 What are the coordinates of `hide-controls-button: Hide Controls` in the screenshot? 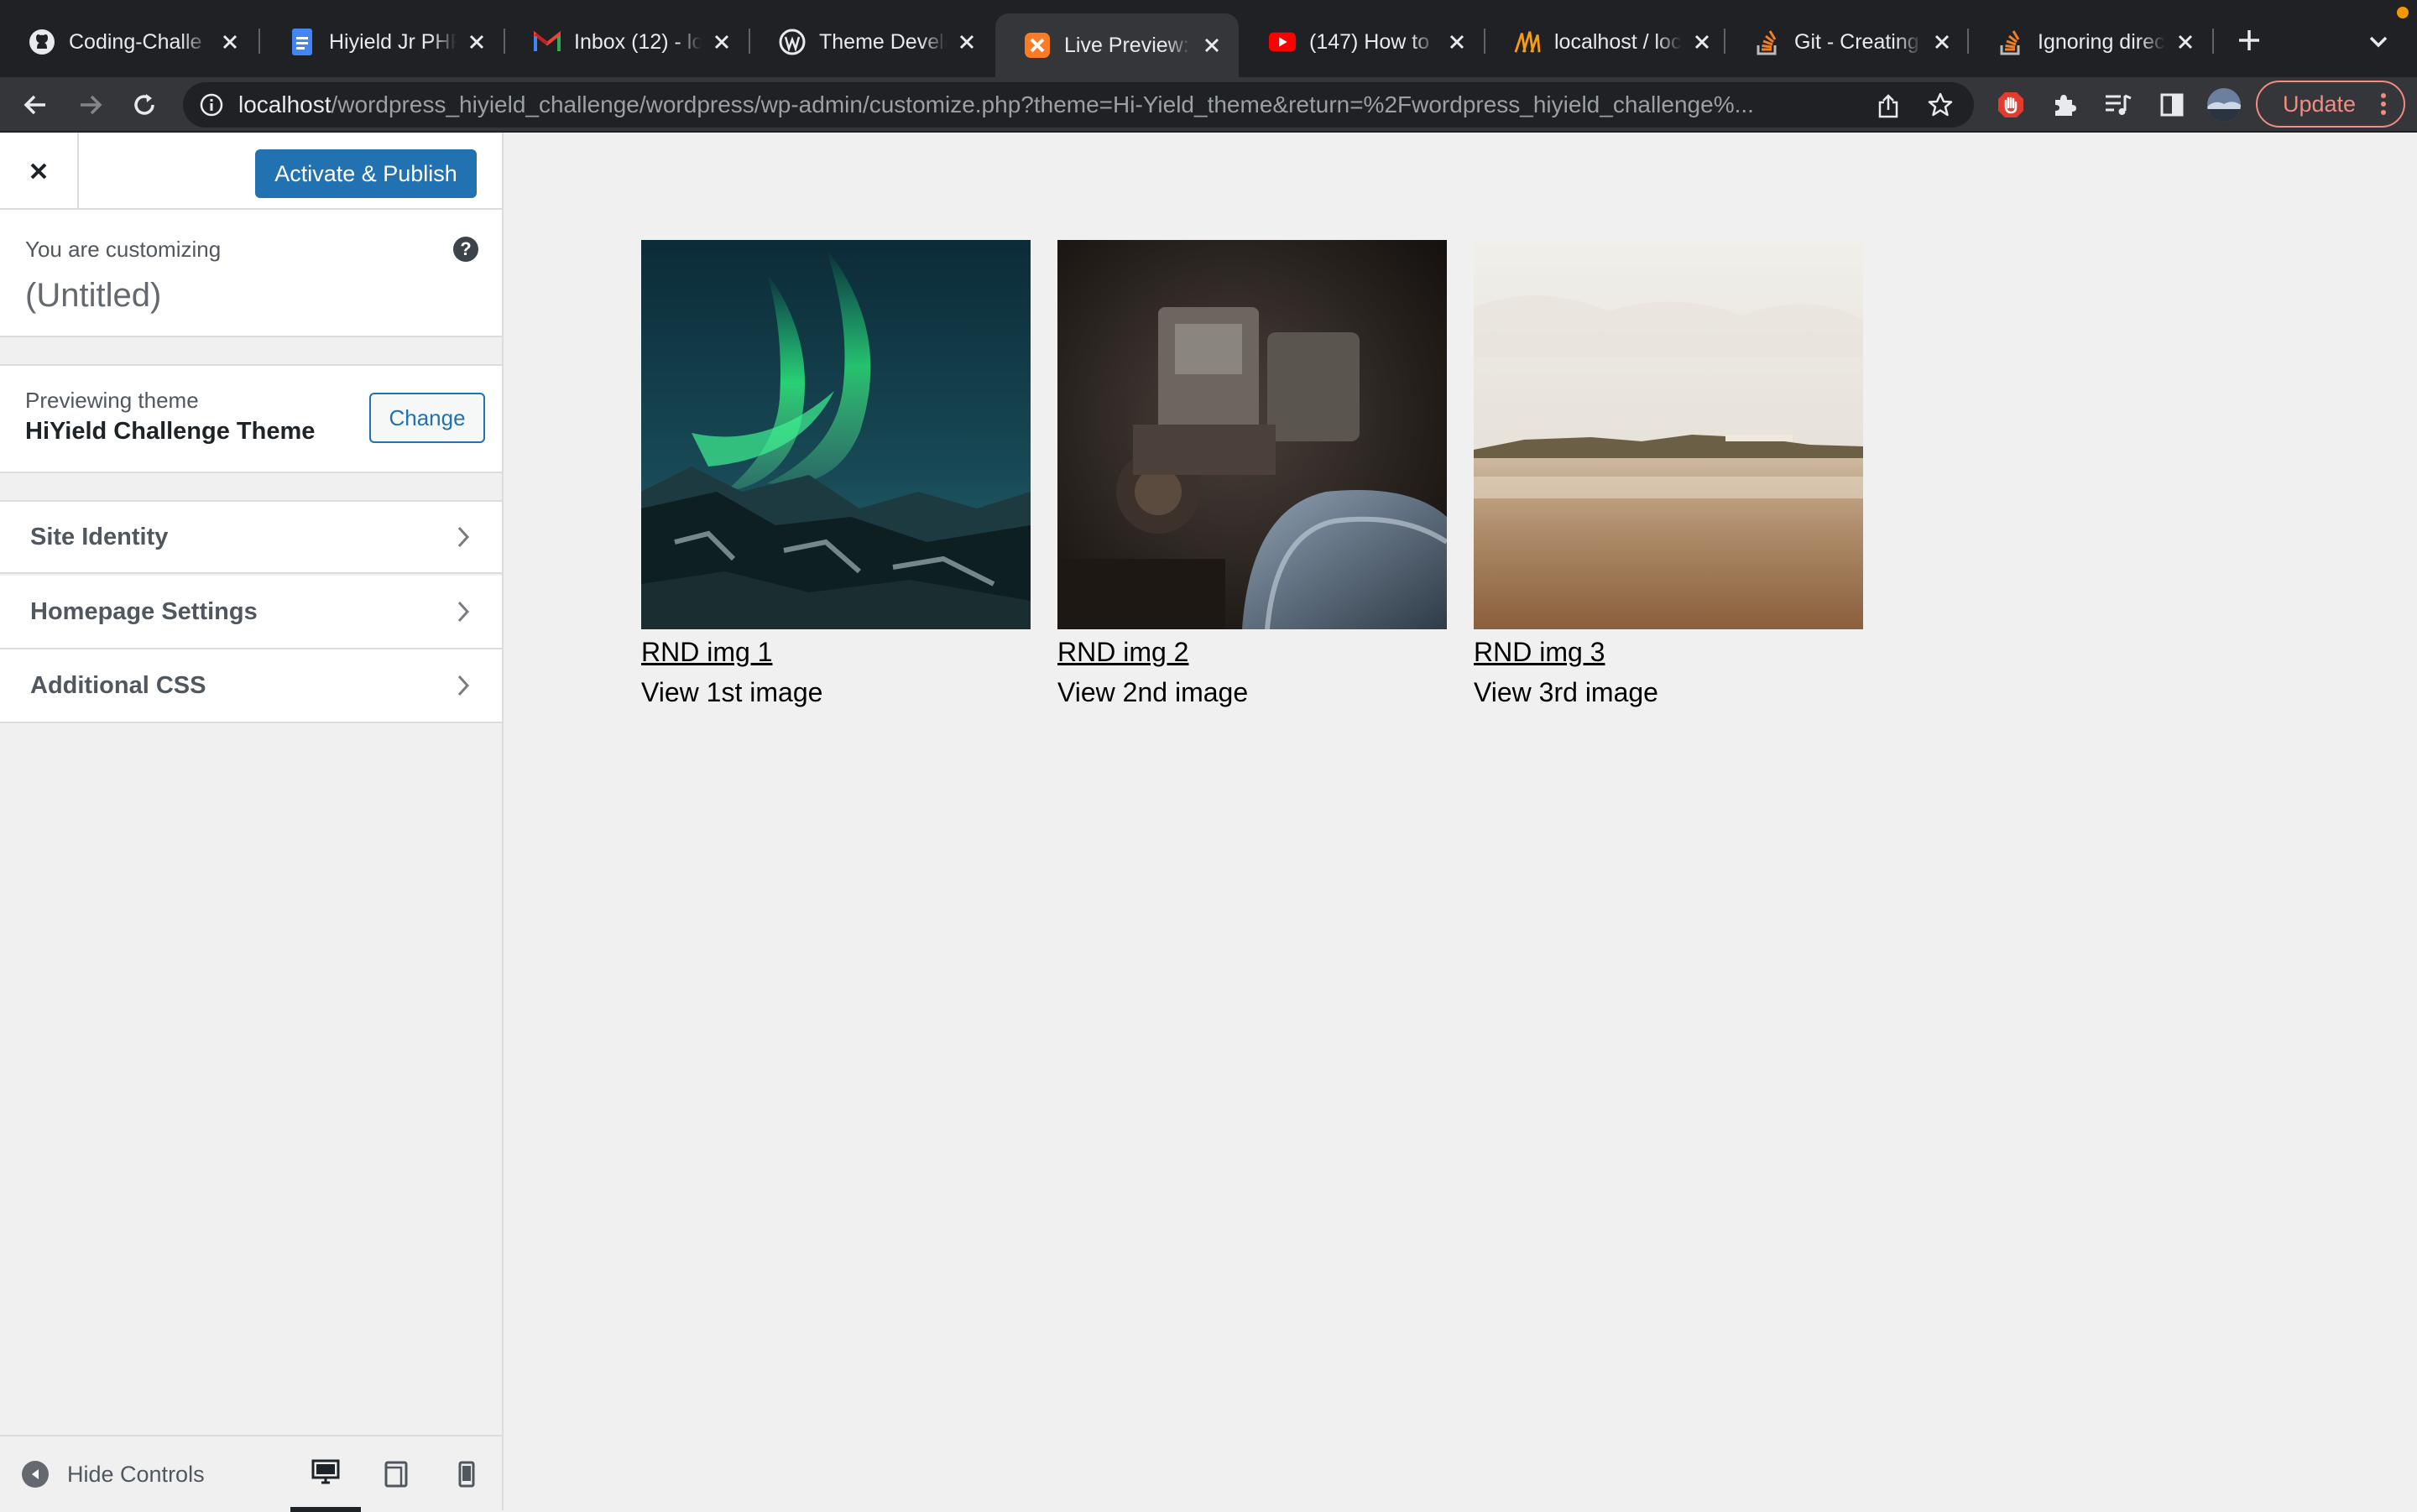 It's located at (113, 1474).